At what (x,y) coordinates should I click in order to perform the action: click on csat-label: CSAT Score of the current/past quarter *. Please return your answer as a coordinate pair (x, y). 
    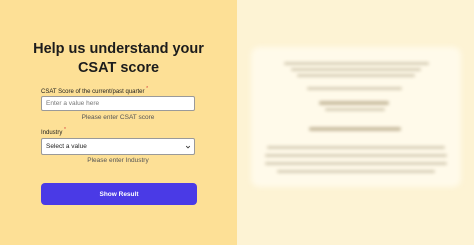
    Looking at the image, I should click on (94, 90).